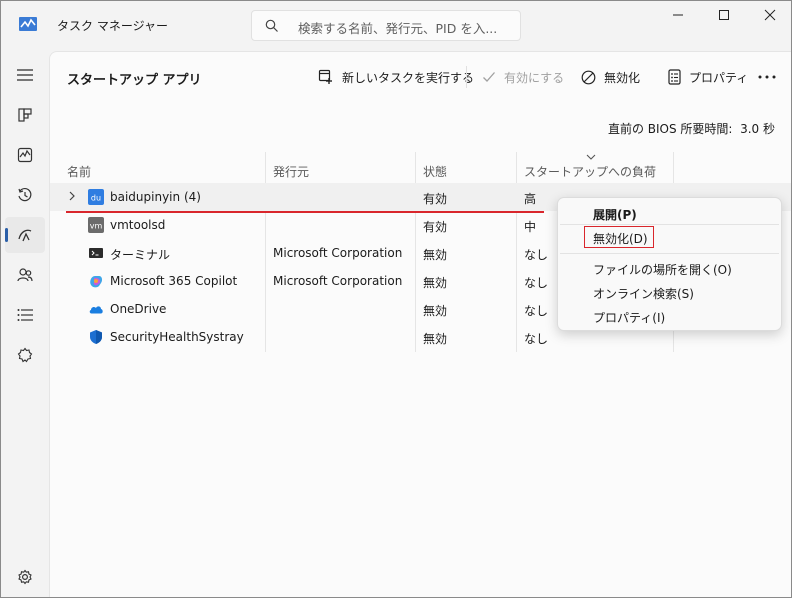 The height and width of the screenshot is (598, 792). What do you see at coordinates (590, 171) in the screenshot?
I see `column-header-impact: スタートアップへの負荷` at bounding box center [590, 171].